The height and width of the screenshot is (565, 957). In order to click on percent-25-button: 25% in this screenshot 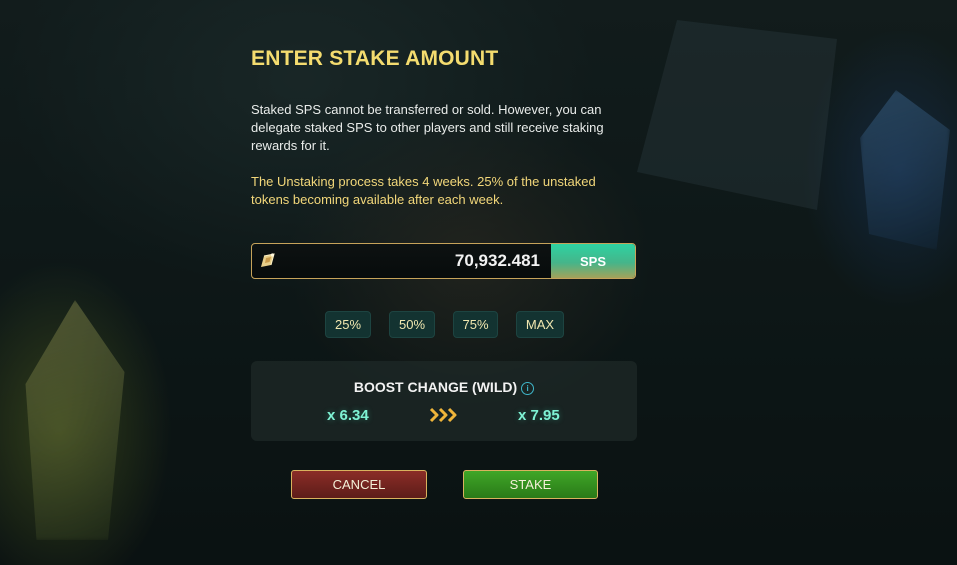, I will do `click(348, 324)`.